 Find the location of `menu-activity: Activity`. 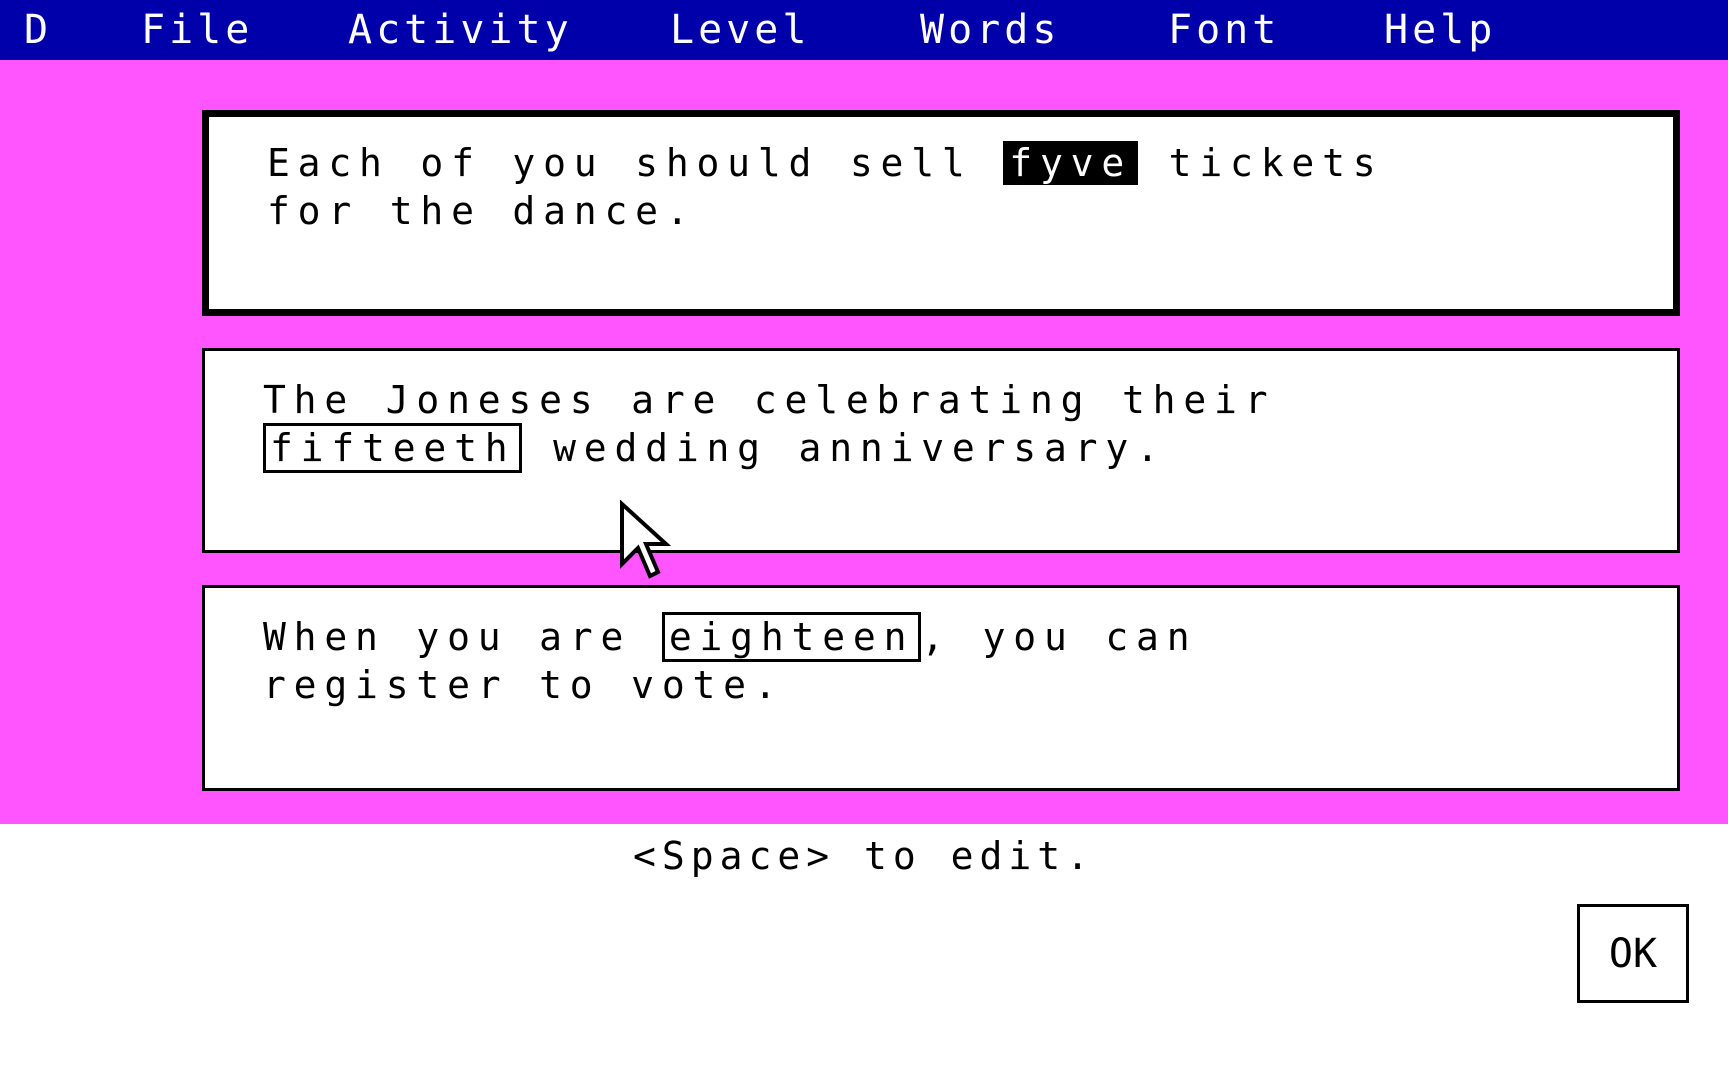

menu-activity: Activity is located at coordinates (460, 30).